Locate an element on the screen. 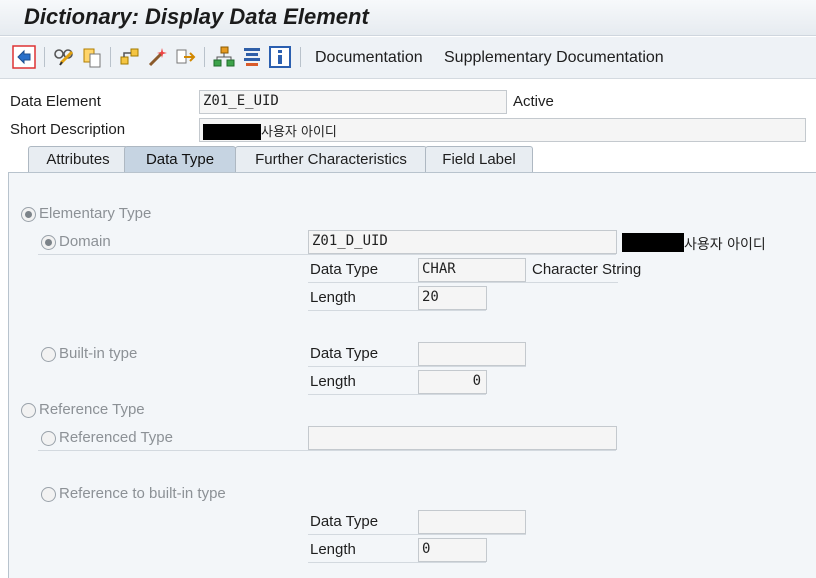 The width and height of the screenshot is (816, 578). builtin-type-label: Built-in type is located at coordinates (98, 353).